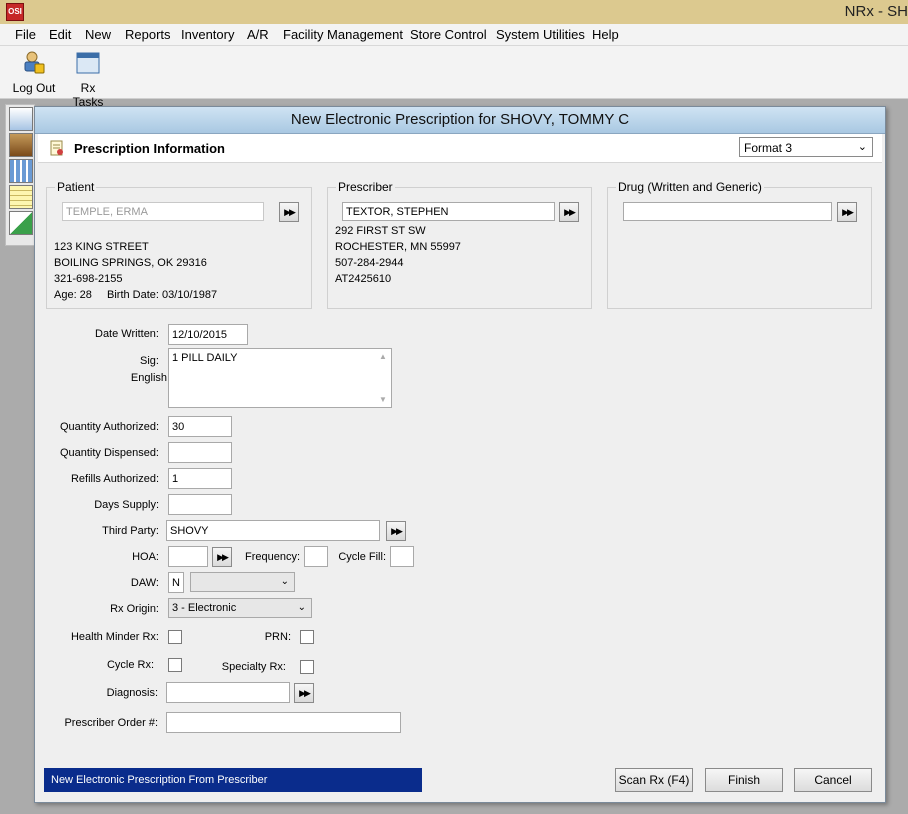  Describe the element at coordinates (88, 279) in the screenshot. I see `patient-phone: 321-698-2155` at that location.